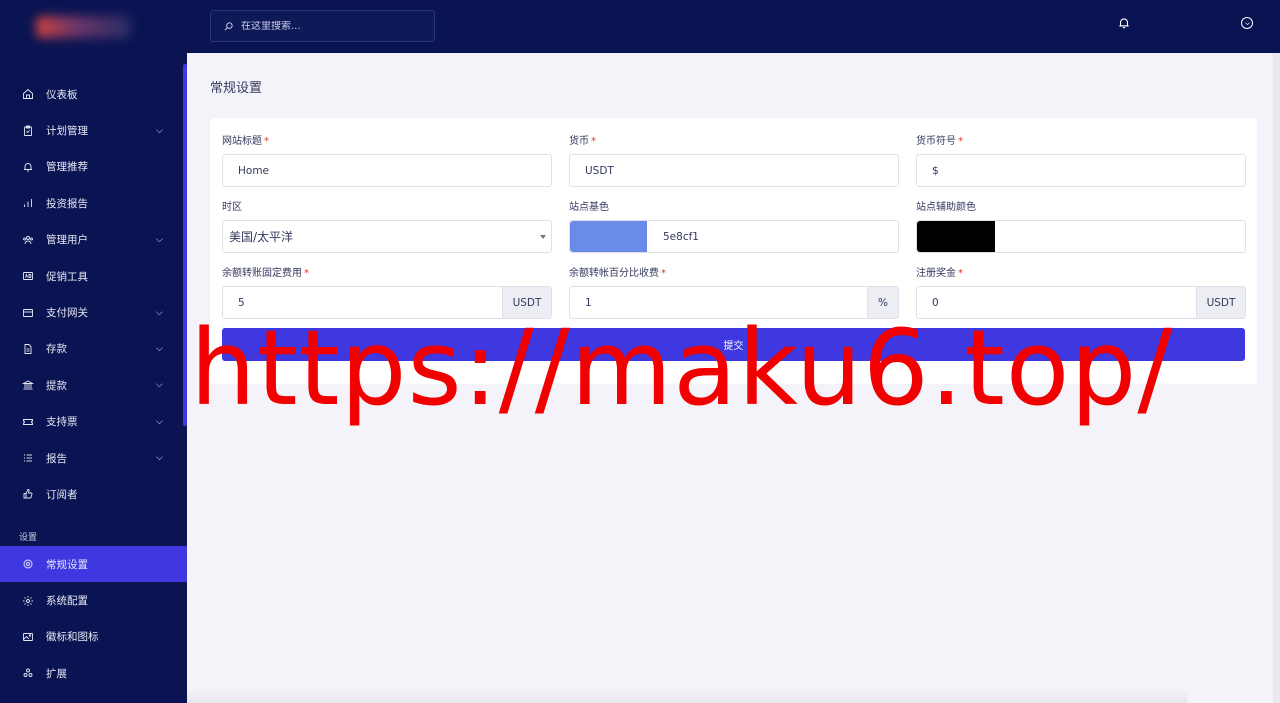 Image resolution: width=1280 pixels, height=703 pixels. Describe the element at coordinates (387, 271) in the screenshot. I see `fixed-fee-label: 余额转账固定费用 *` at that location.